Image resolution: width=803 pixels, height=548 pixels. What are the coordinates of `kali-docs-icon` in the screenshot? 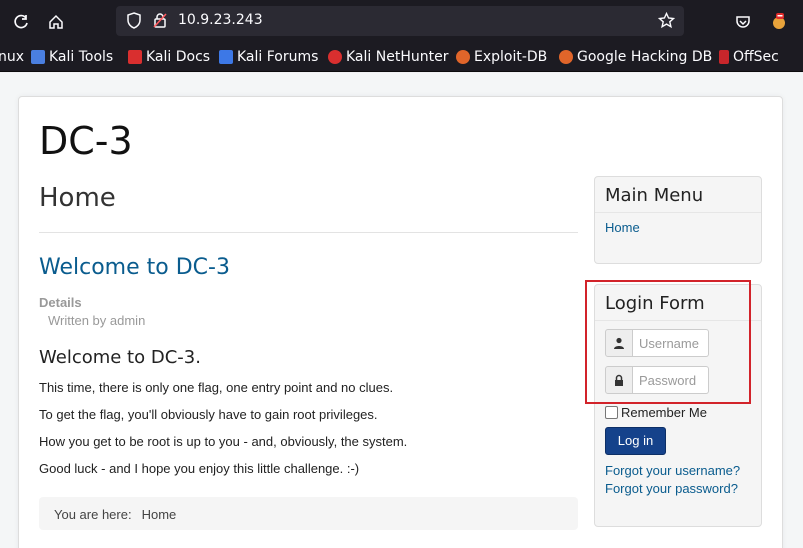 It's located at (135, 57).